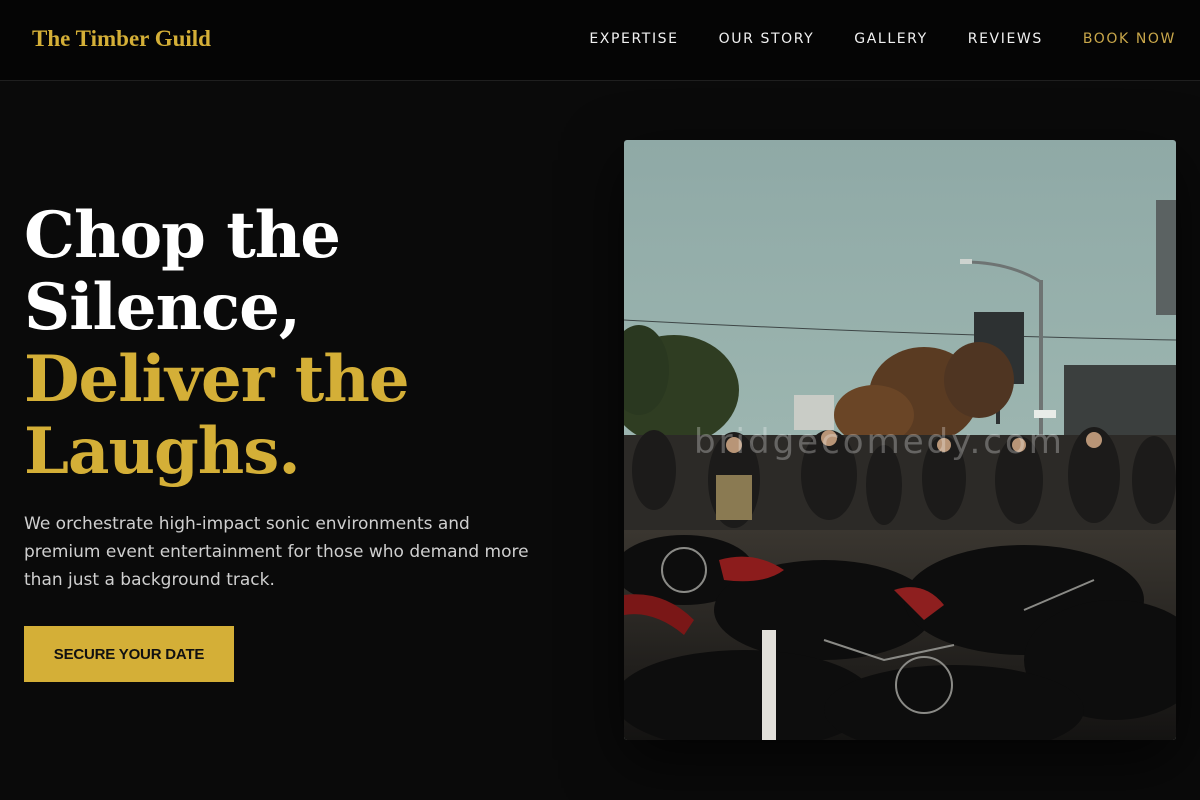  Describe the element at coordinates (1005, 39) in the screenshot. I see `nav-link-reviews: REVIEWS` at that location.